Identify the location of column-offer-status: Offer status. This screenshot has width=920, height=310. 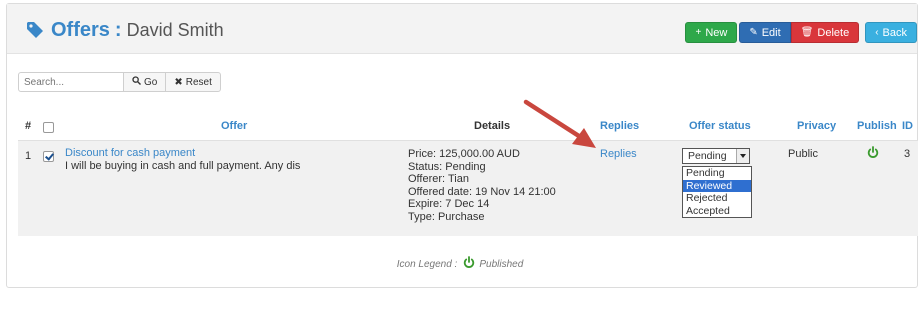
(720, 126).